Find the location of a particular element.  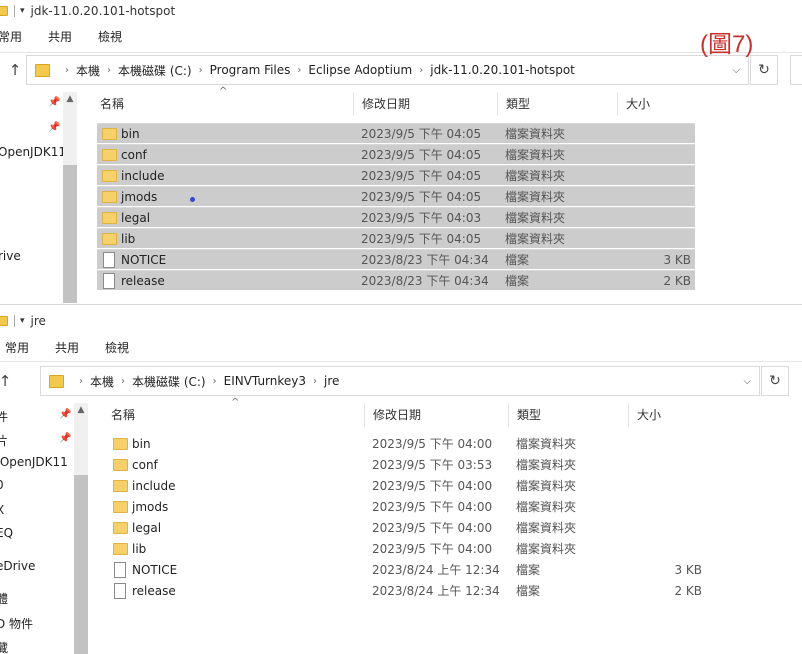

nav-item: eDrive is located at coordinates (17, 566).